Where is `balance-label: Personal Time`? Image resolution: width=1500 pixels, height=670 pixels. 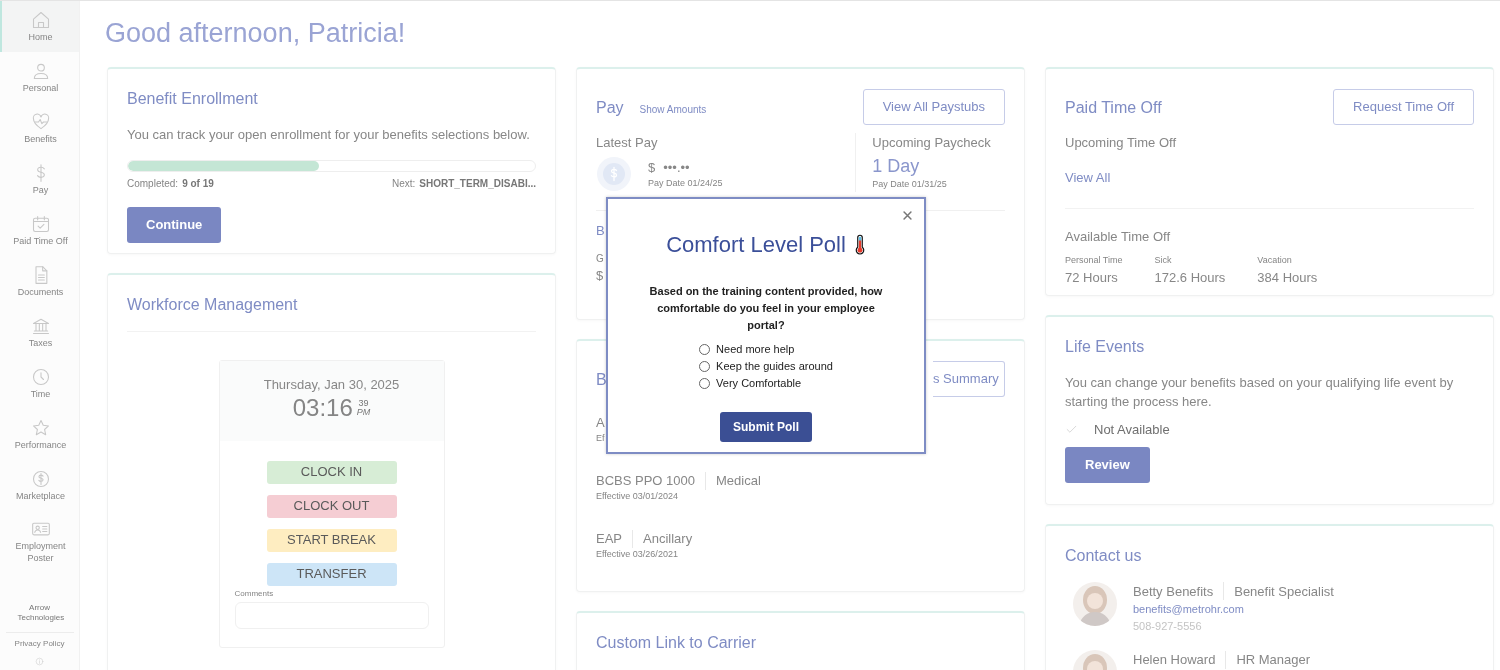
balance-label: Personal Time is located at coordinates (1094, 261).